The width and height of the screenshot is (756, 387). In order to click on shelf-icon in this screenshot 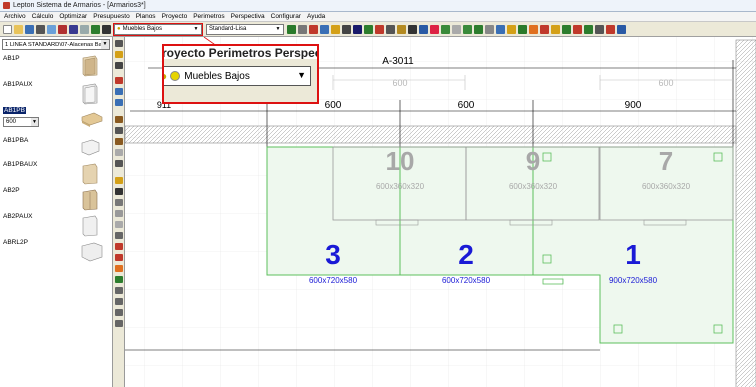, I will do `click(119, 235)`.